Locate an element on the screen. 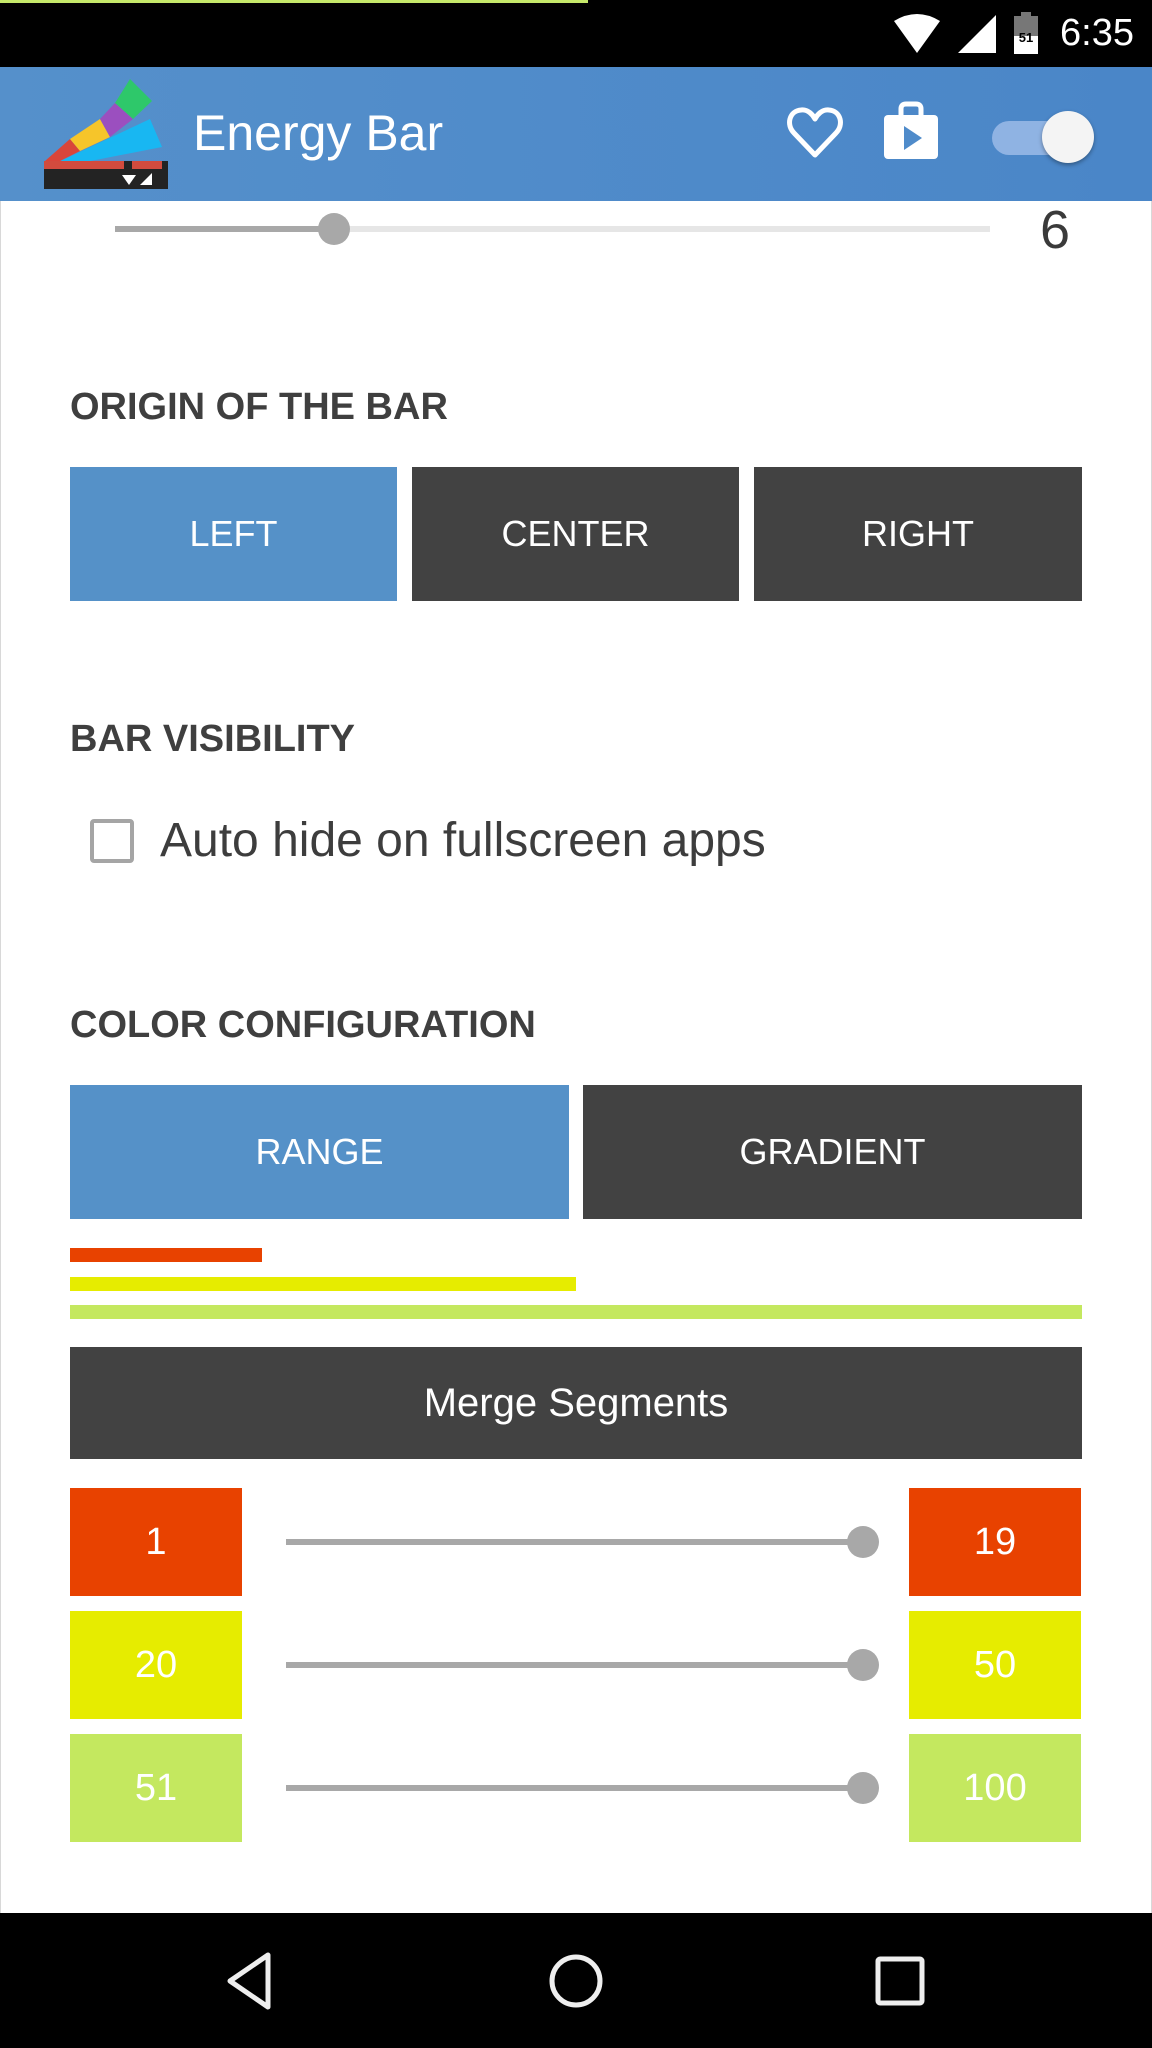 This screenshot has height=2048, width=1152. visibility-section-title: BAR VISIBILITY is located at coordinates (213, 739).